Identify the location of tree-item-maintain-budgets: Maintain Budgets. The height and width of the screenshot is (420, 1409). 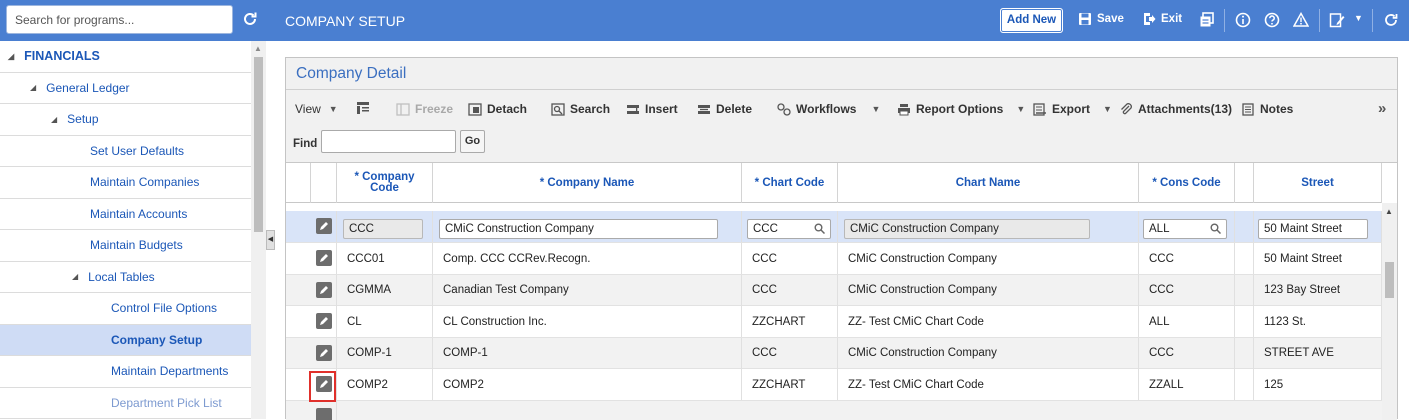
(125, 246).